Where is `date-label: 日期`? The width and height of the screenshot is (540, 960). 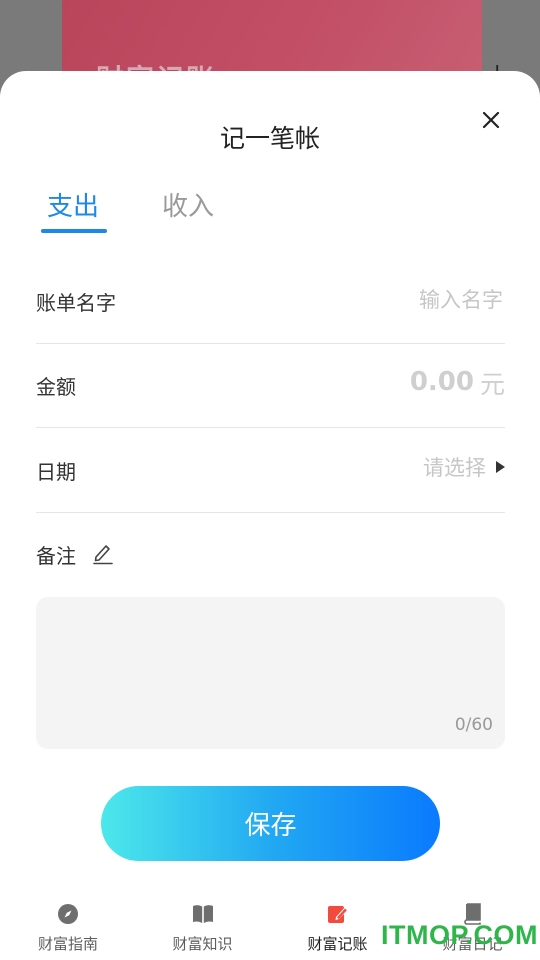
date-label: 日期 is located at coordinates (56, 472).